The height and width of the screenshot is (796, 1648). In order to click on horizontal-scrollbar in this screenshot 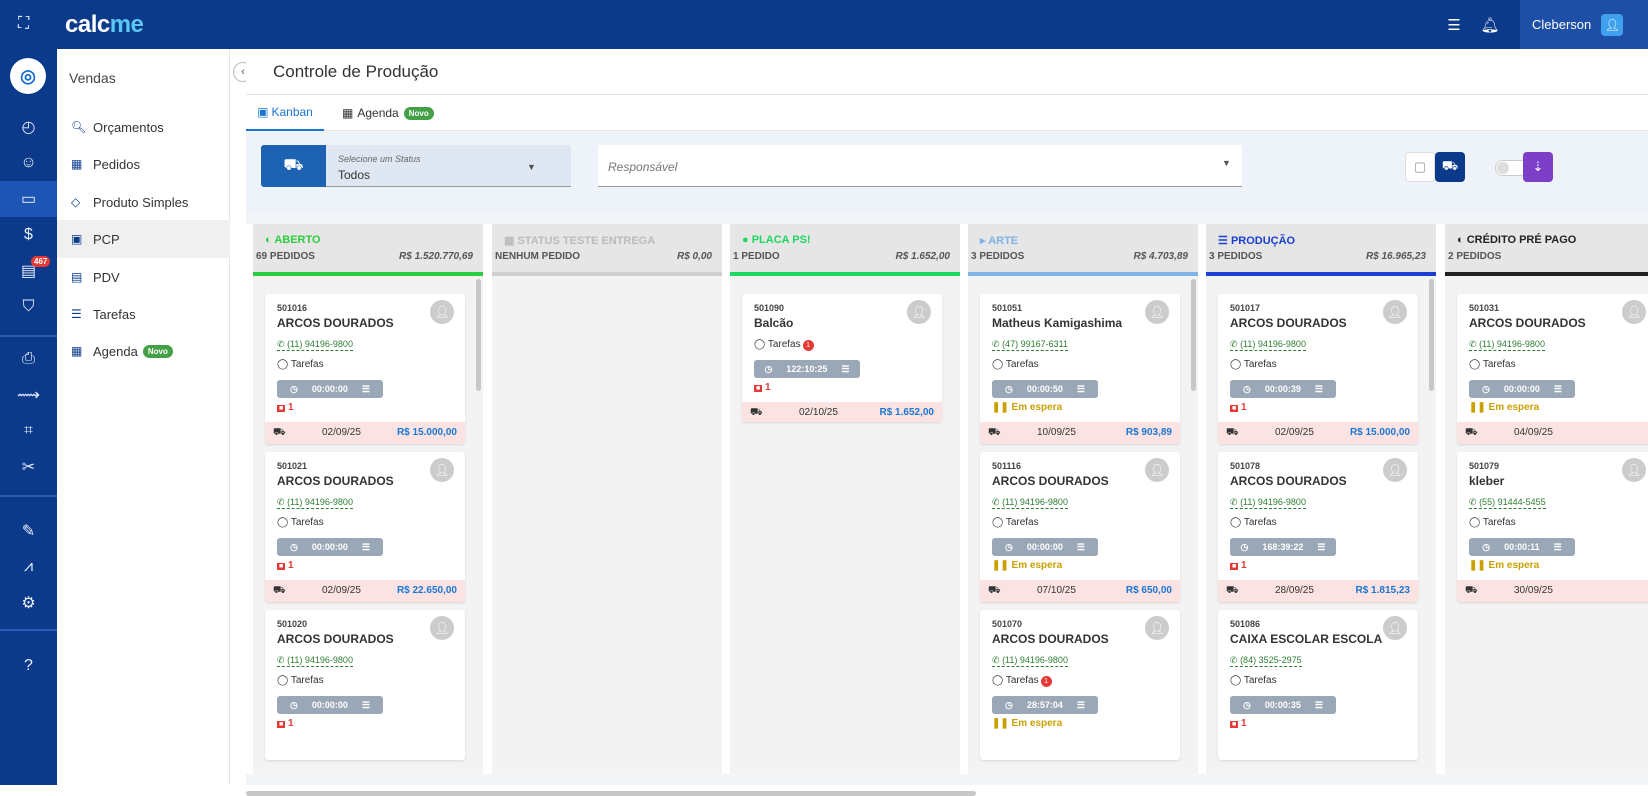, I will do `click(611, 793)`.